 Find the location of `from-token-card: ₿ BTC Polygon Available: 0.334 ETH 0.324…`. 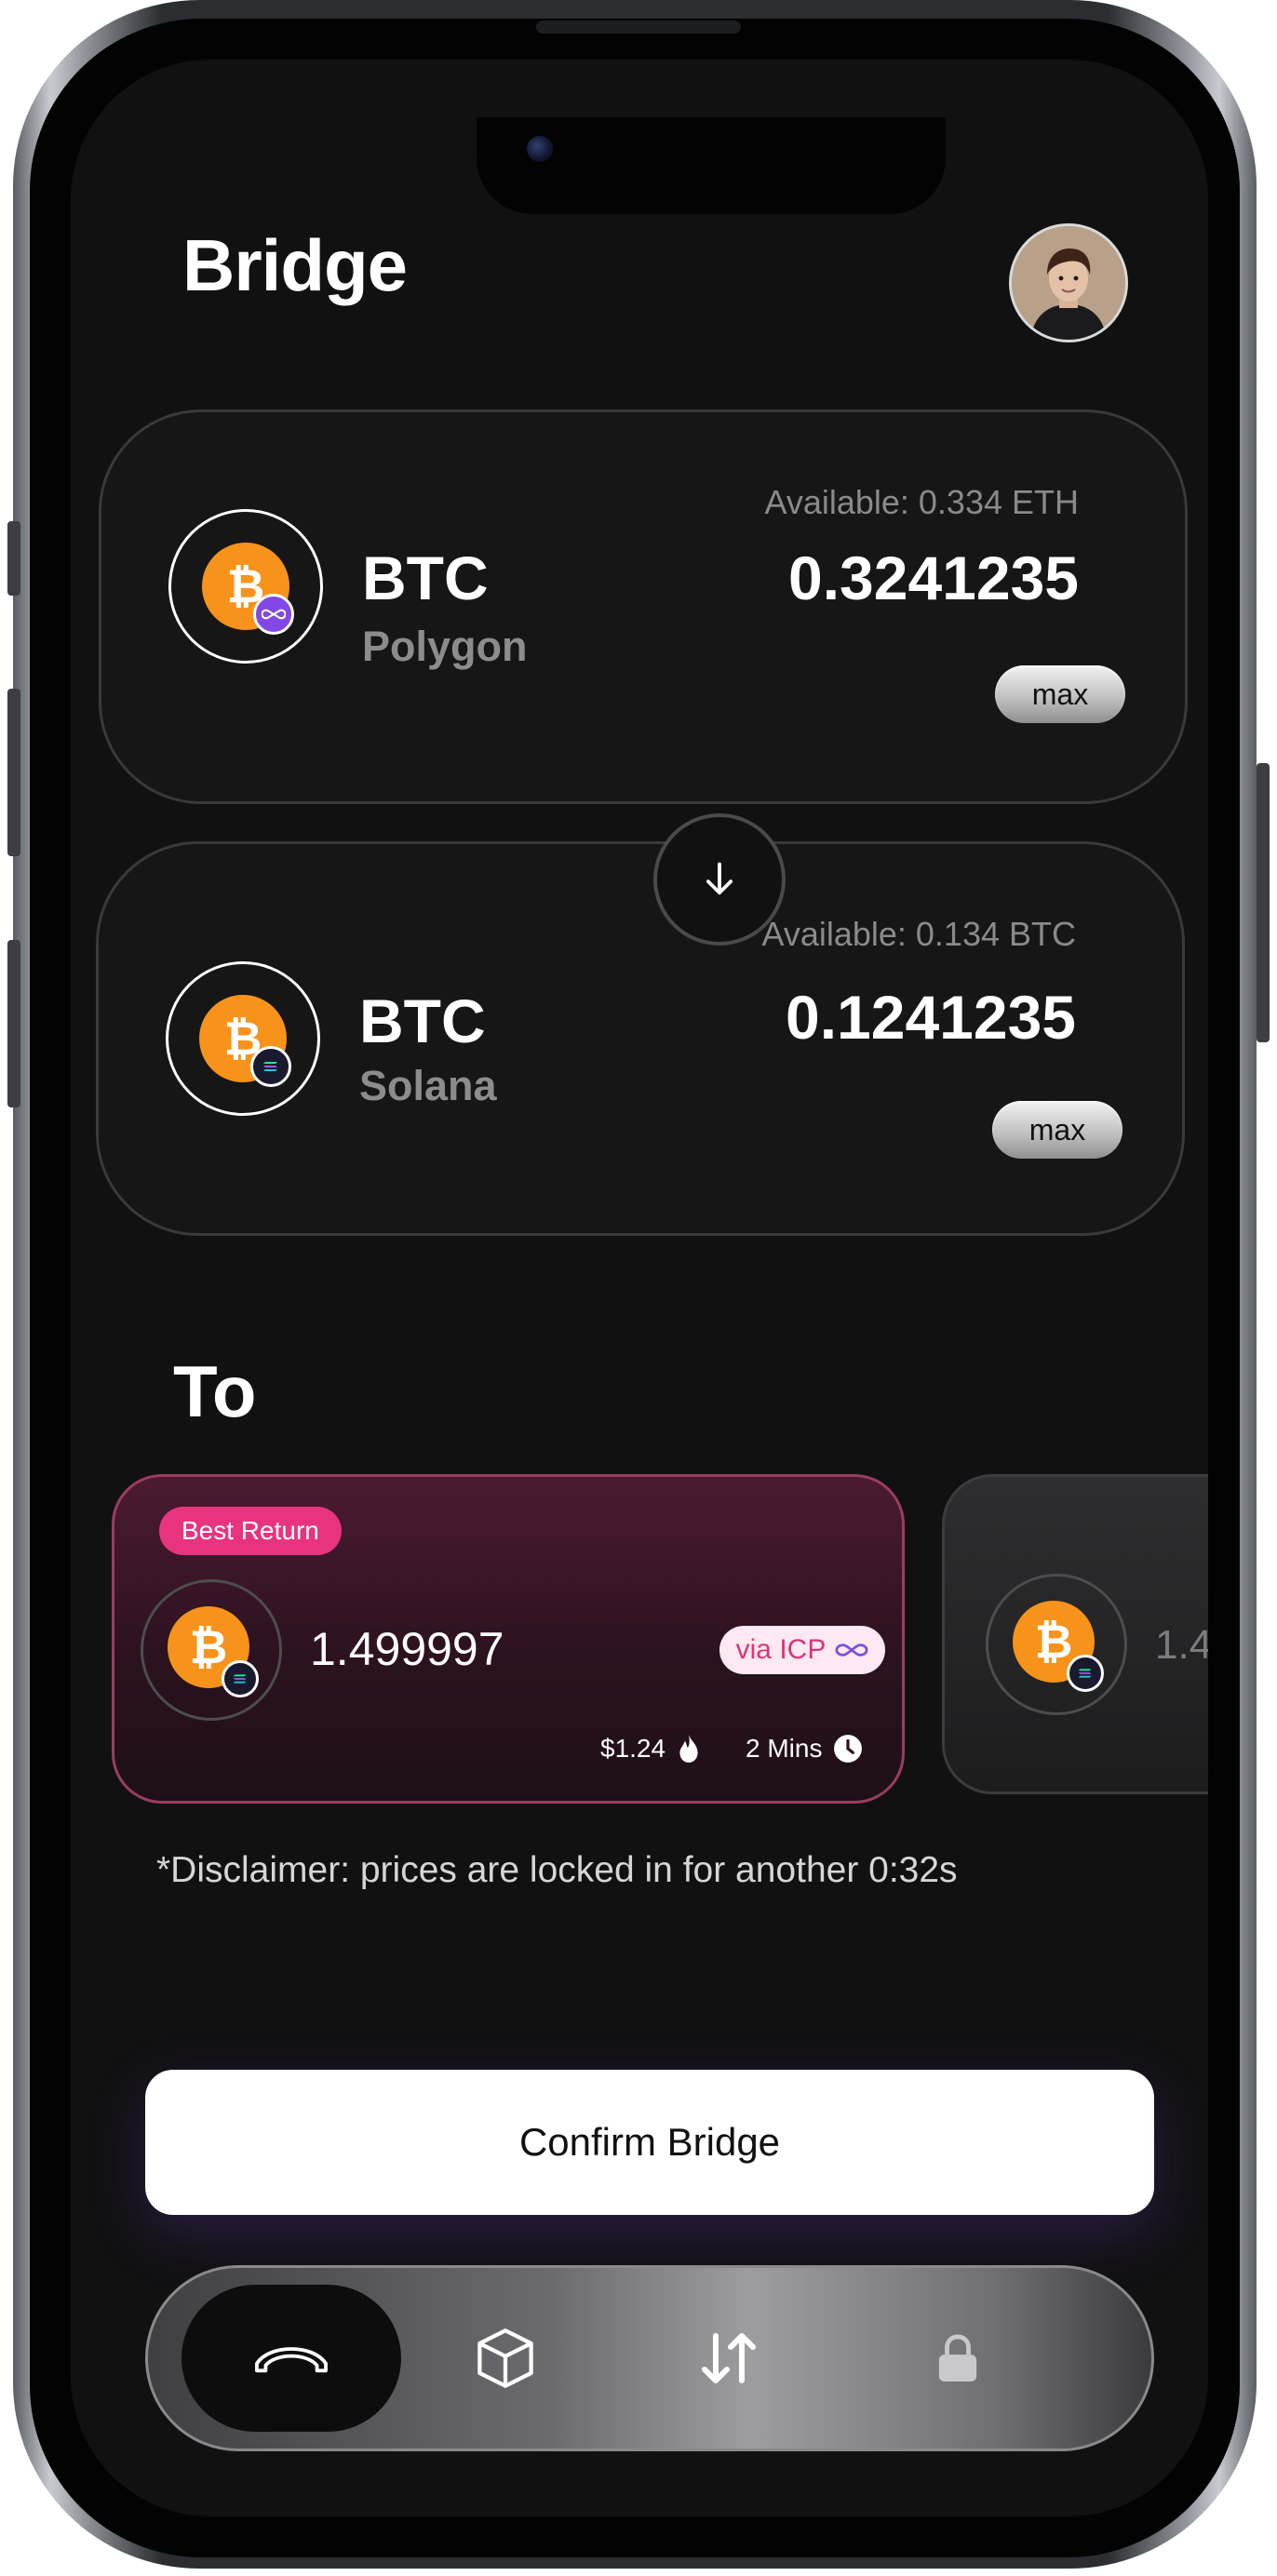

from-token-card: ₿ BTC Polygon Available: 0.334 ETH 0.324… is located at coordinates (643, 606).